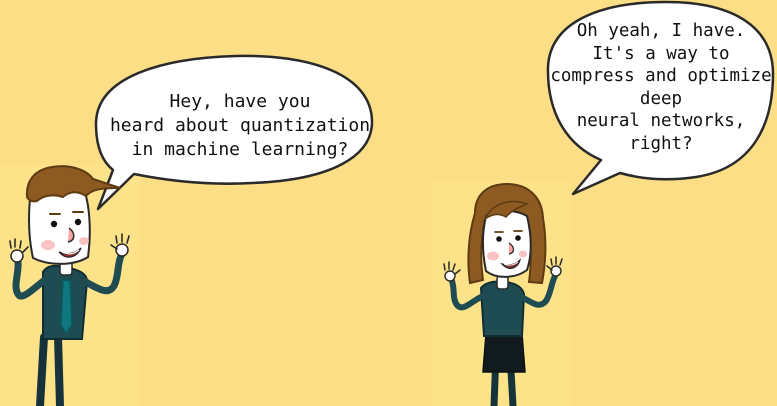 The height and width of the screenshot is (406, 777). Describe the element at coordinates (661, 143) in the screenshot. I see `woman-speech-line: right?` at that location.